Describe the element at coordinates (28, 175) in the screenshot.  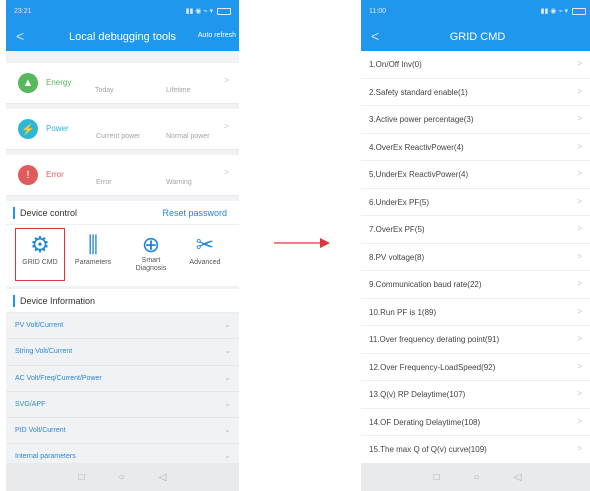
I see `alert-icon: !` at that location.